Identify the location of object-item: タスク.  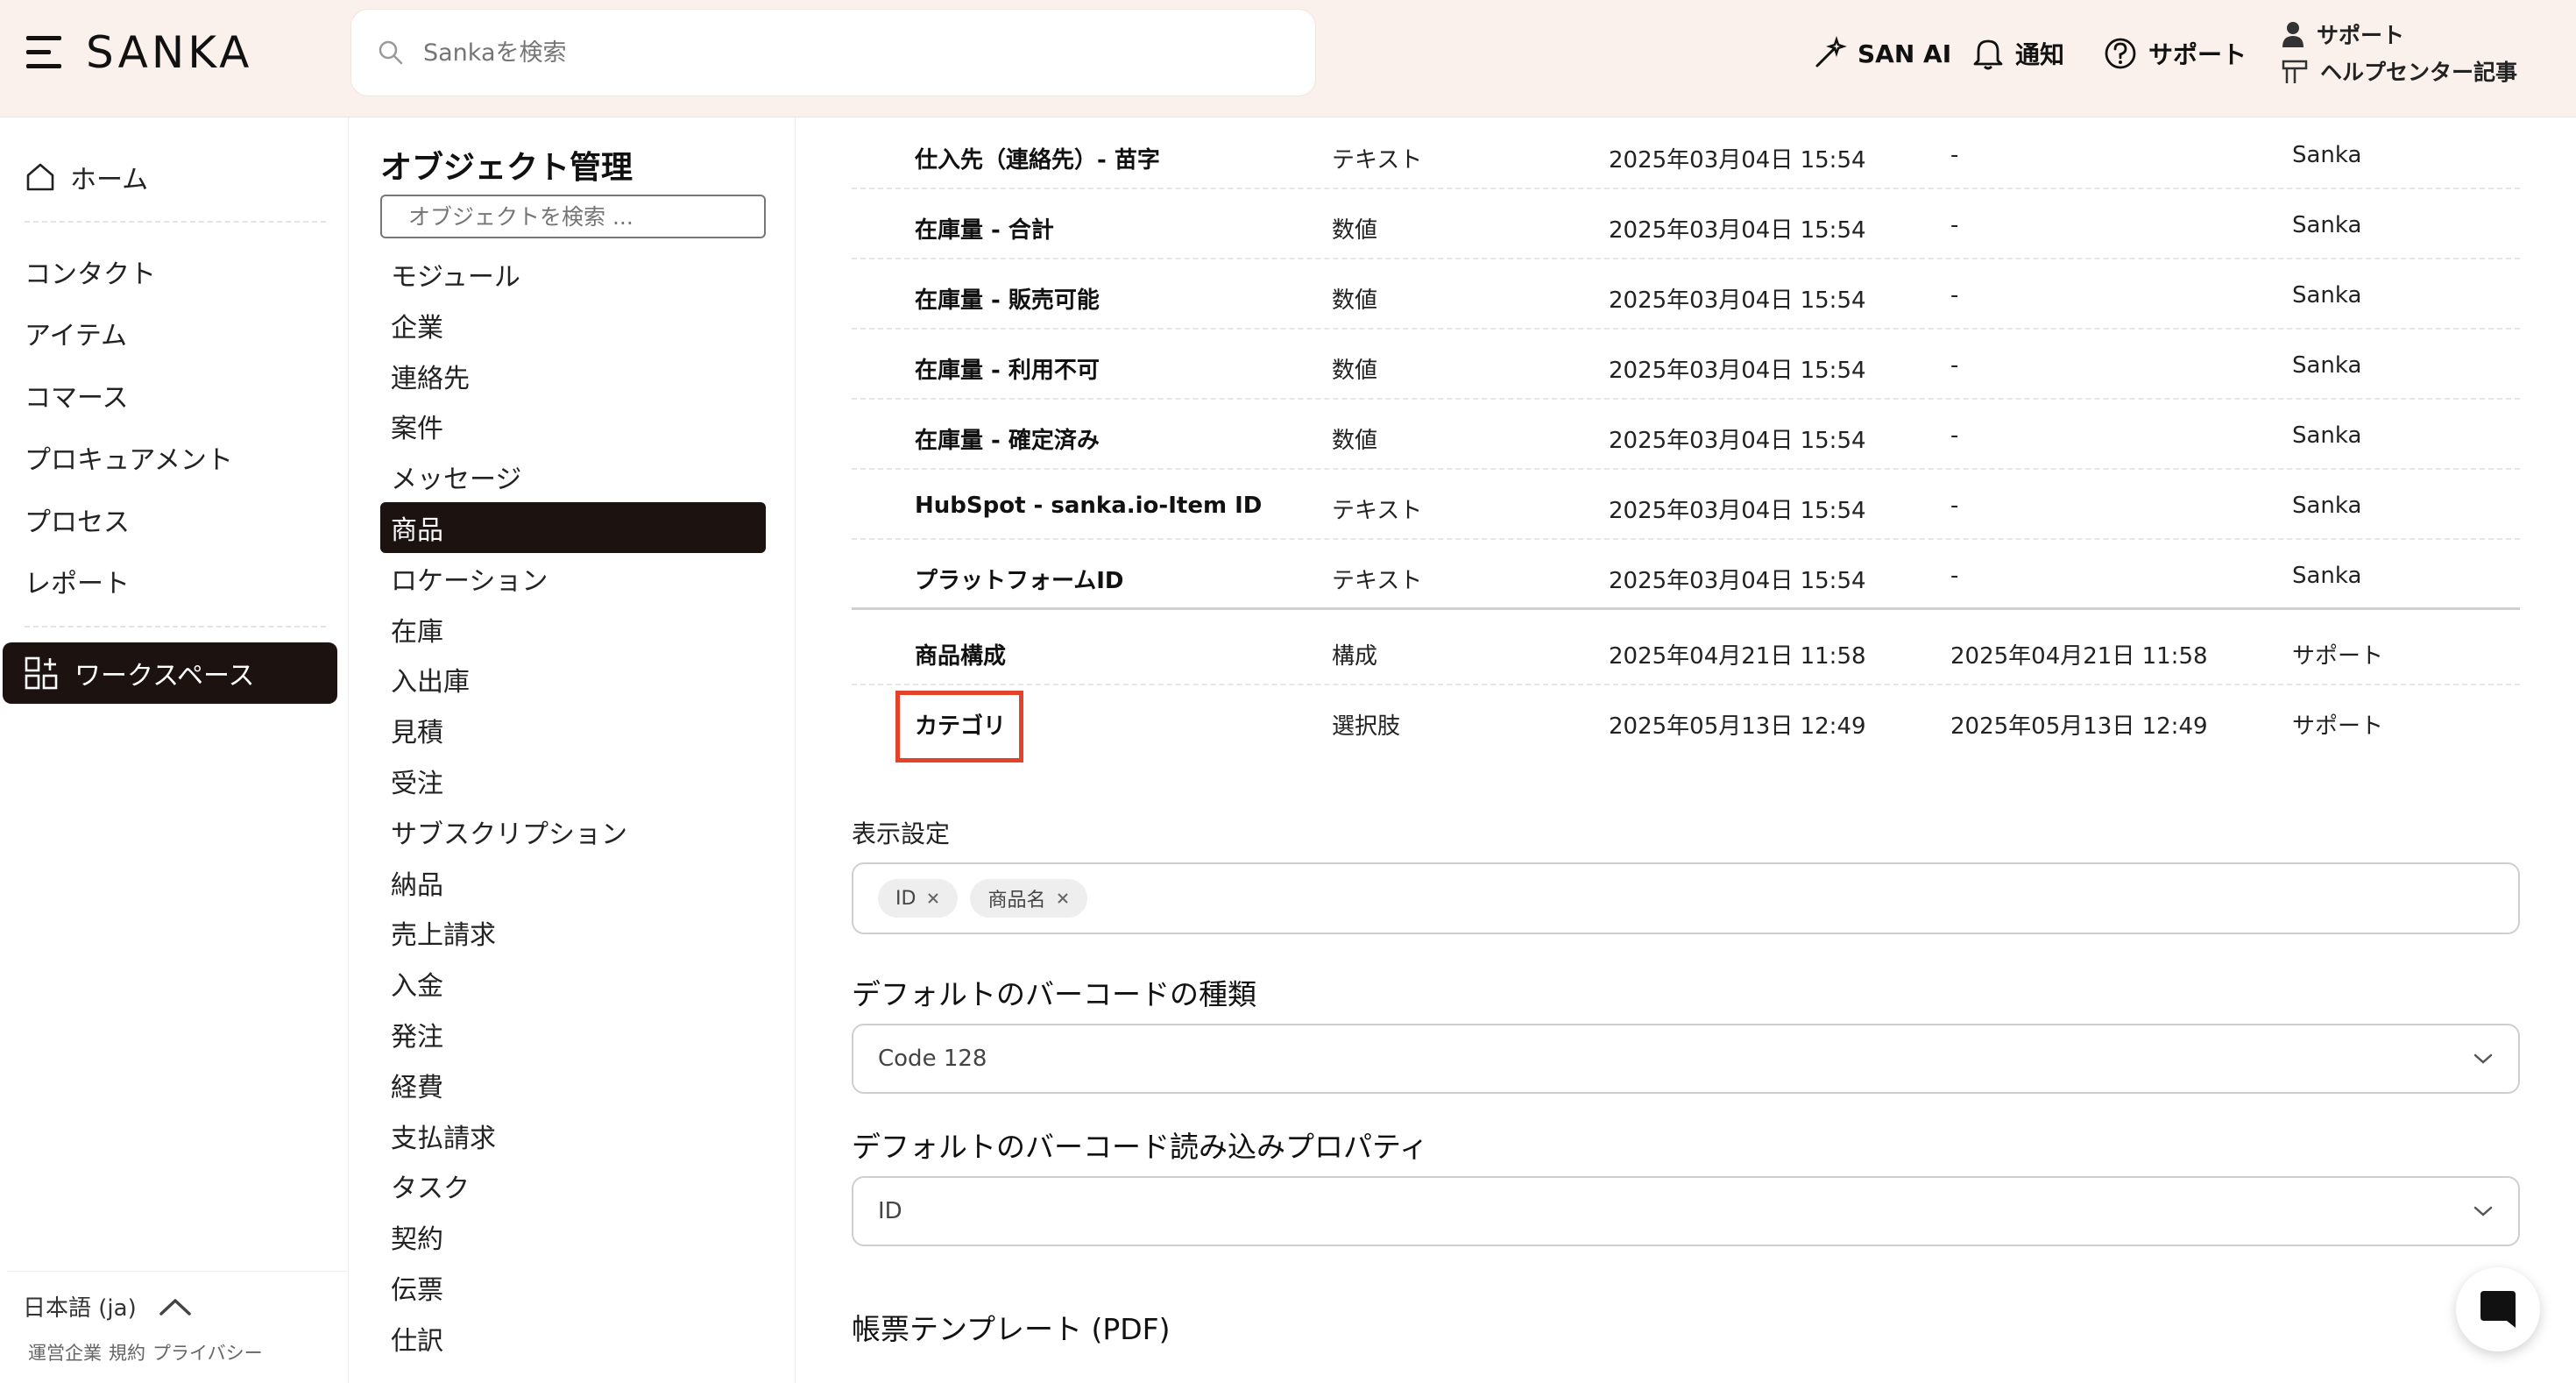
(573, 1185).